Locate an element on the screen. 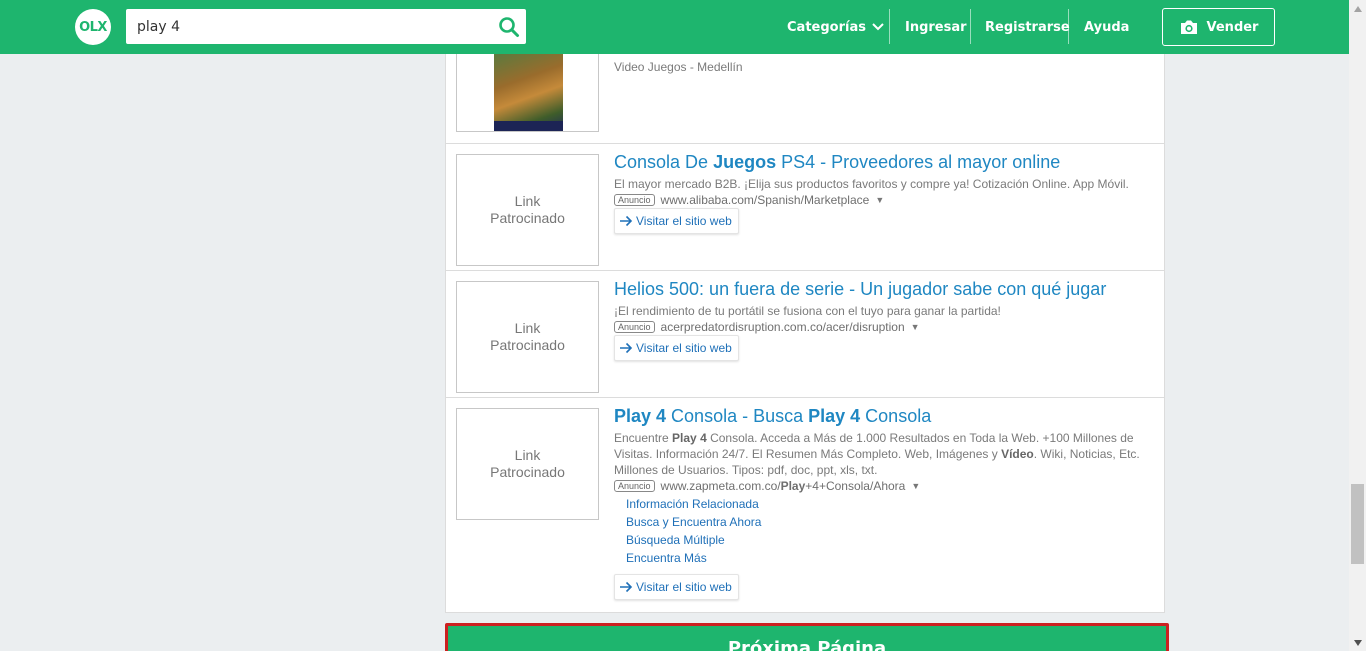 Image resolution: width=1366 pixels, height=651 pixels. ad-sitelink: Encuentra Más is located at coordinates (693, 558).